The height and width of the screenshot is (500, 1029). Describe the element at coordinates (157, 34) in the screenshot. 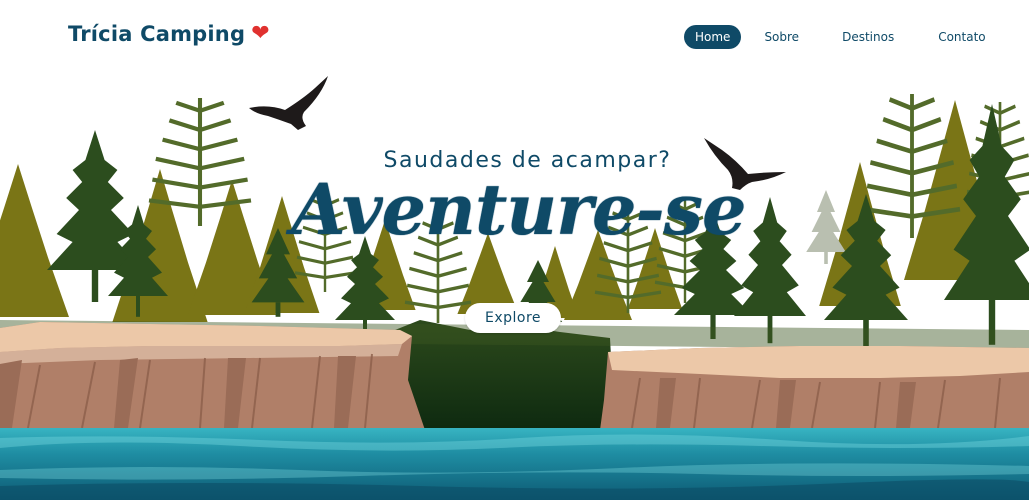

I see `brand-name: Trícia Camping` at that location.